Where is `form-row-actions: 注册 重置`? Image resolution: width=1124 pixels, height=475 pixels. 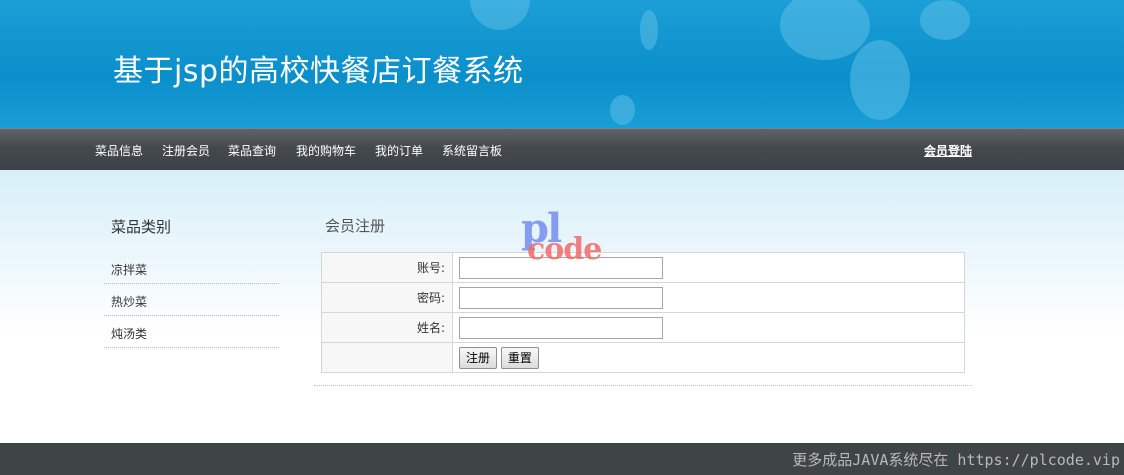
form-row-actions: 注册 重置 is located at coordinates (643, 357).